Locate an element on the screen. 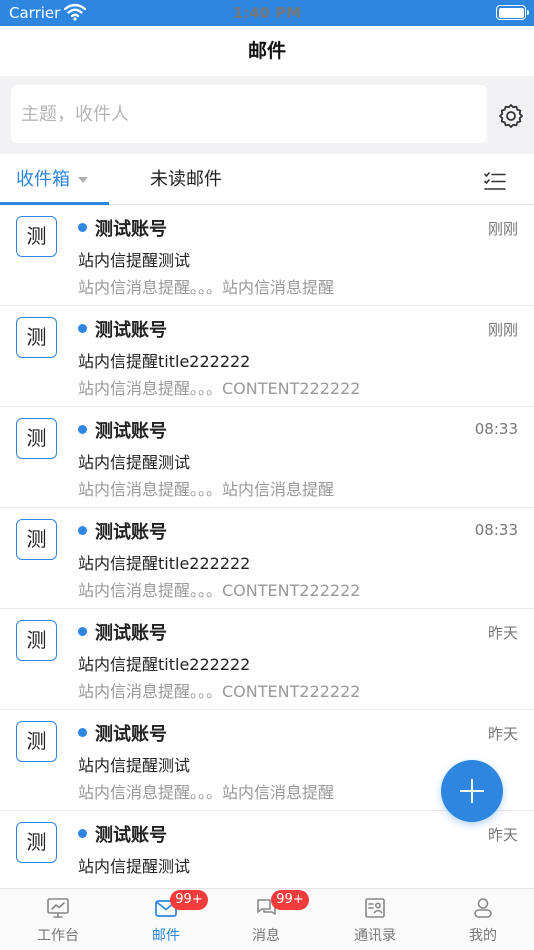 This screenshot has height=950, width=534. tabbar-label: 消息 is located at coordinates (266, 936).